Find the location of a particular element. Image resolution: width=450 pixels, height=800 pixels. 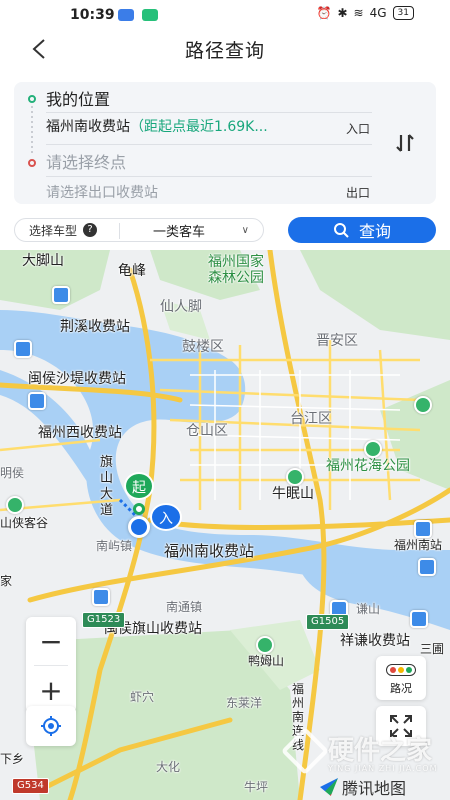

start-marker: 起 is located at coordinates (139, 486).